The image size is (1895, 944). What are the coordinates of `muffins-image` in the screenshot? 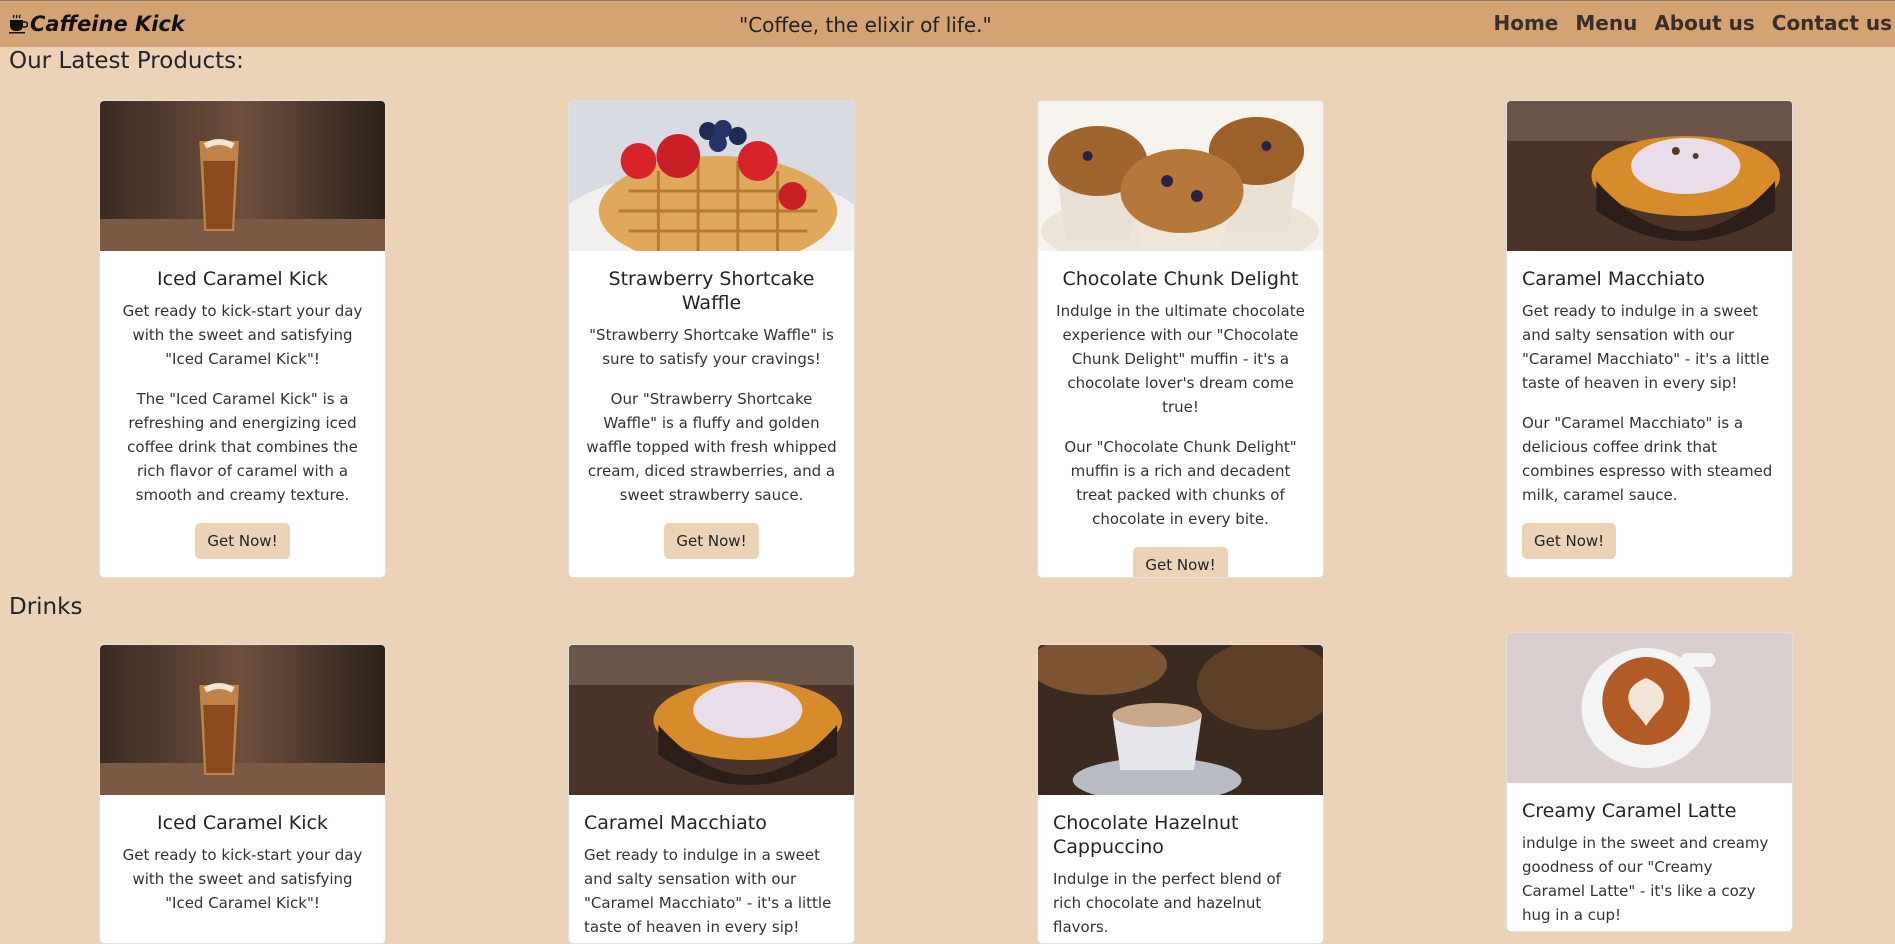 It's located at (1180, 176).